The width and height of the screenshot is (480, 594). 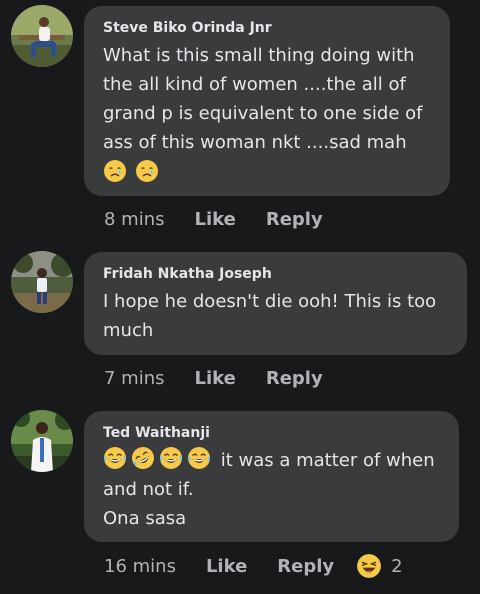 I want to click on comment-actions: 16 mins Like Reply 2, so click(x=253, y=566).